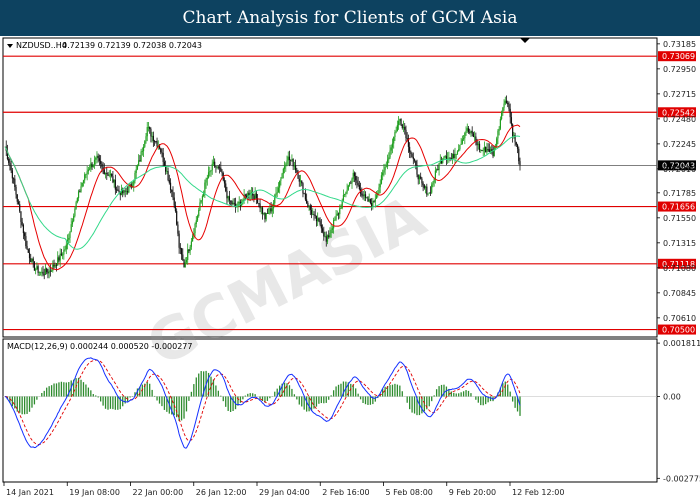  Describe the element at coordinates (679, 69) in the screenshot. I see `price-tick-label: 0.72950` at that location.